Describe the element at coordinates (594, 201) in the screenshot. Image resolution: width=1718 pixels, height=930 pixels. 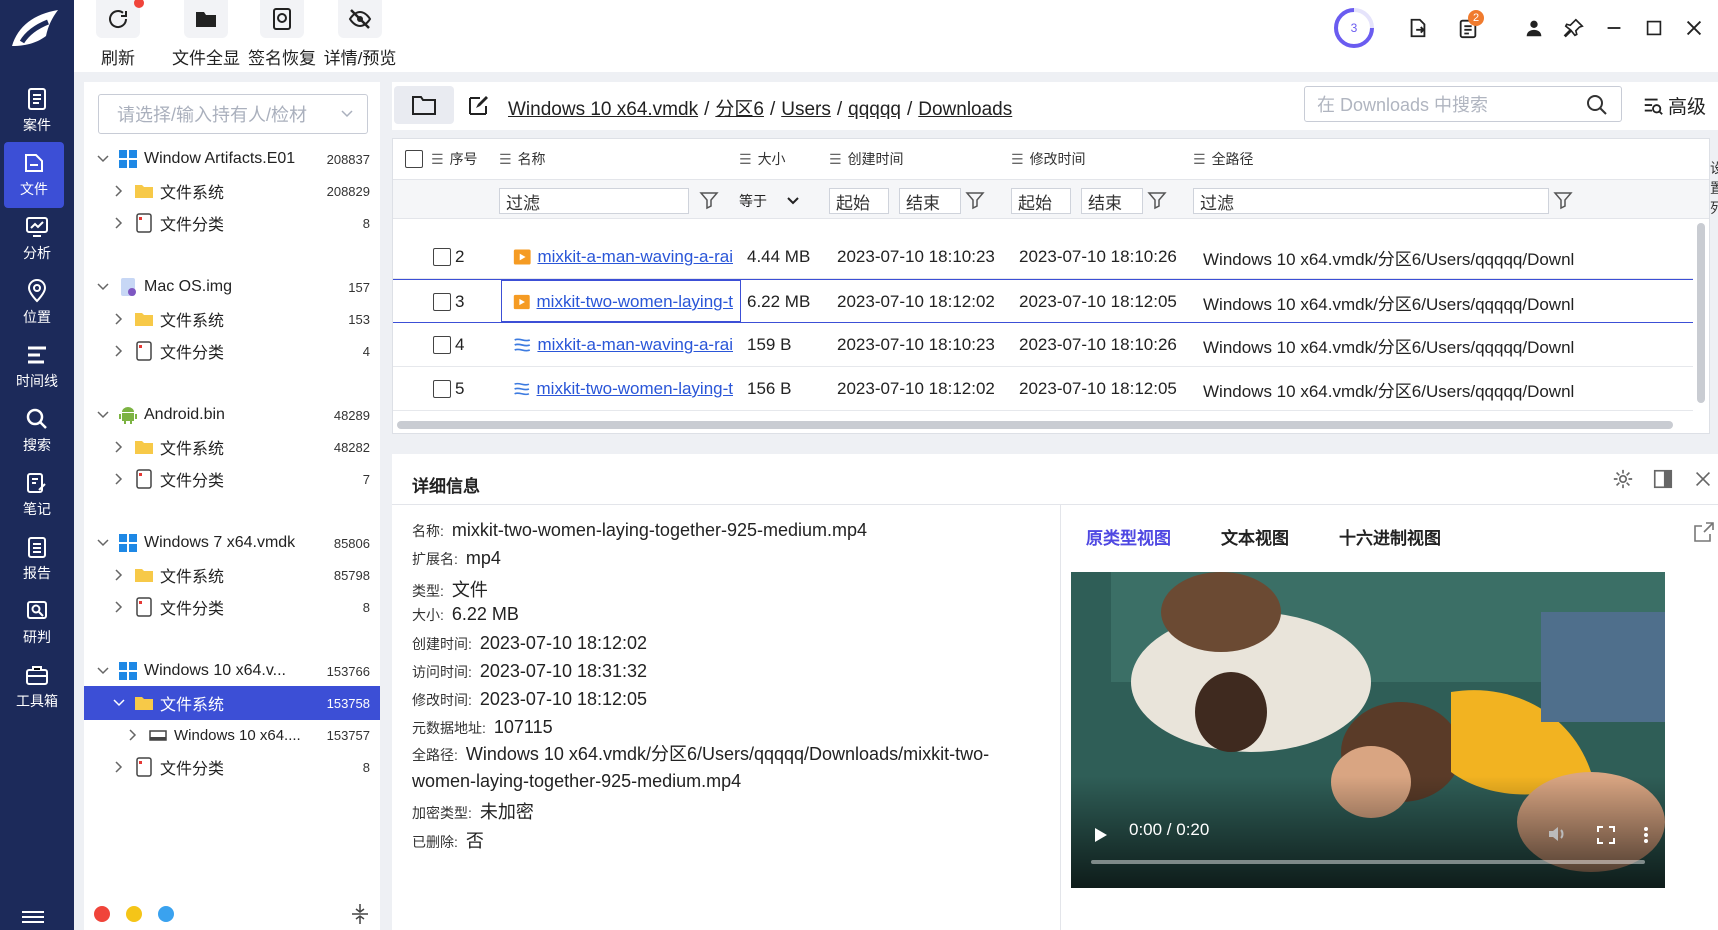
I see `name-filter-input: 过滤` at that location.